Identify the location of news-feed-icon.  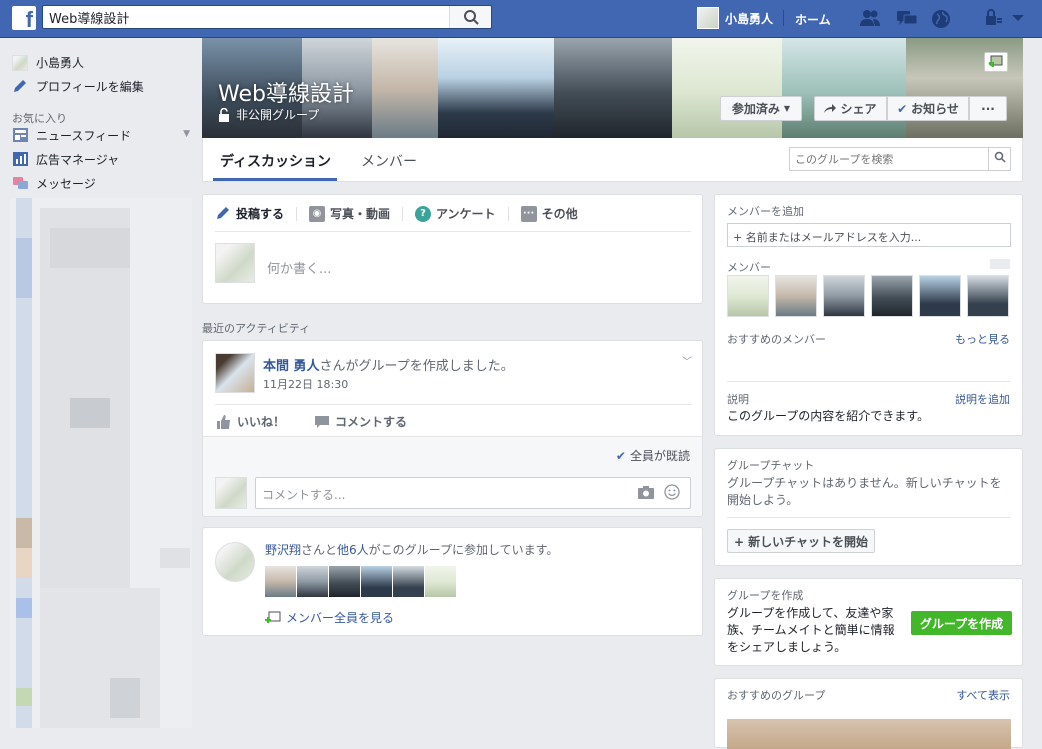
(20, 135).